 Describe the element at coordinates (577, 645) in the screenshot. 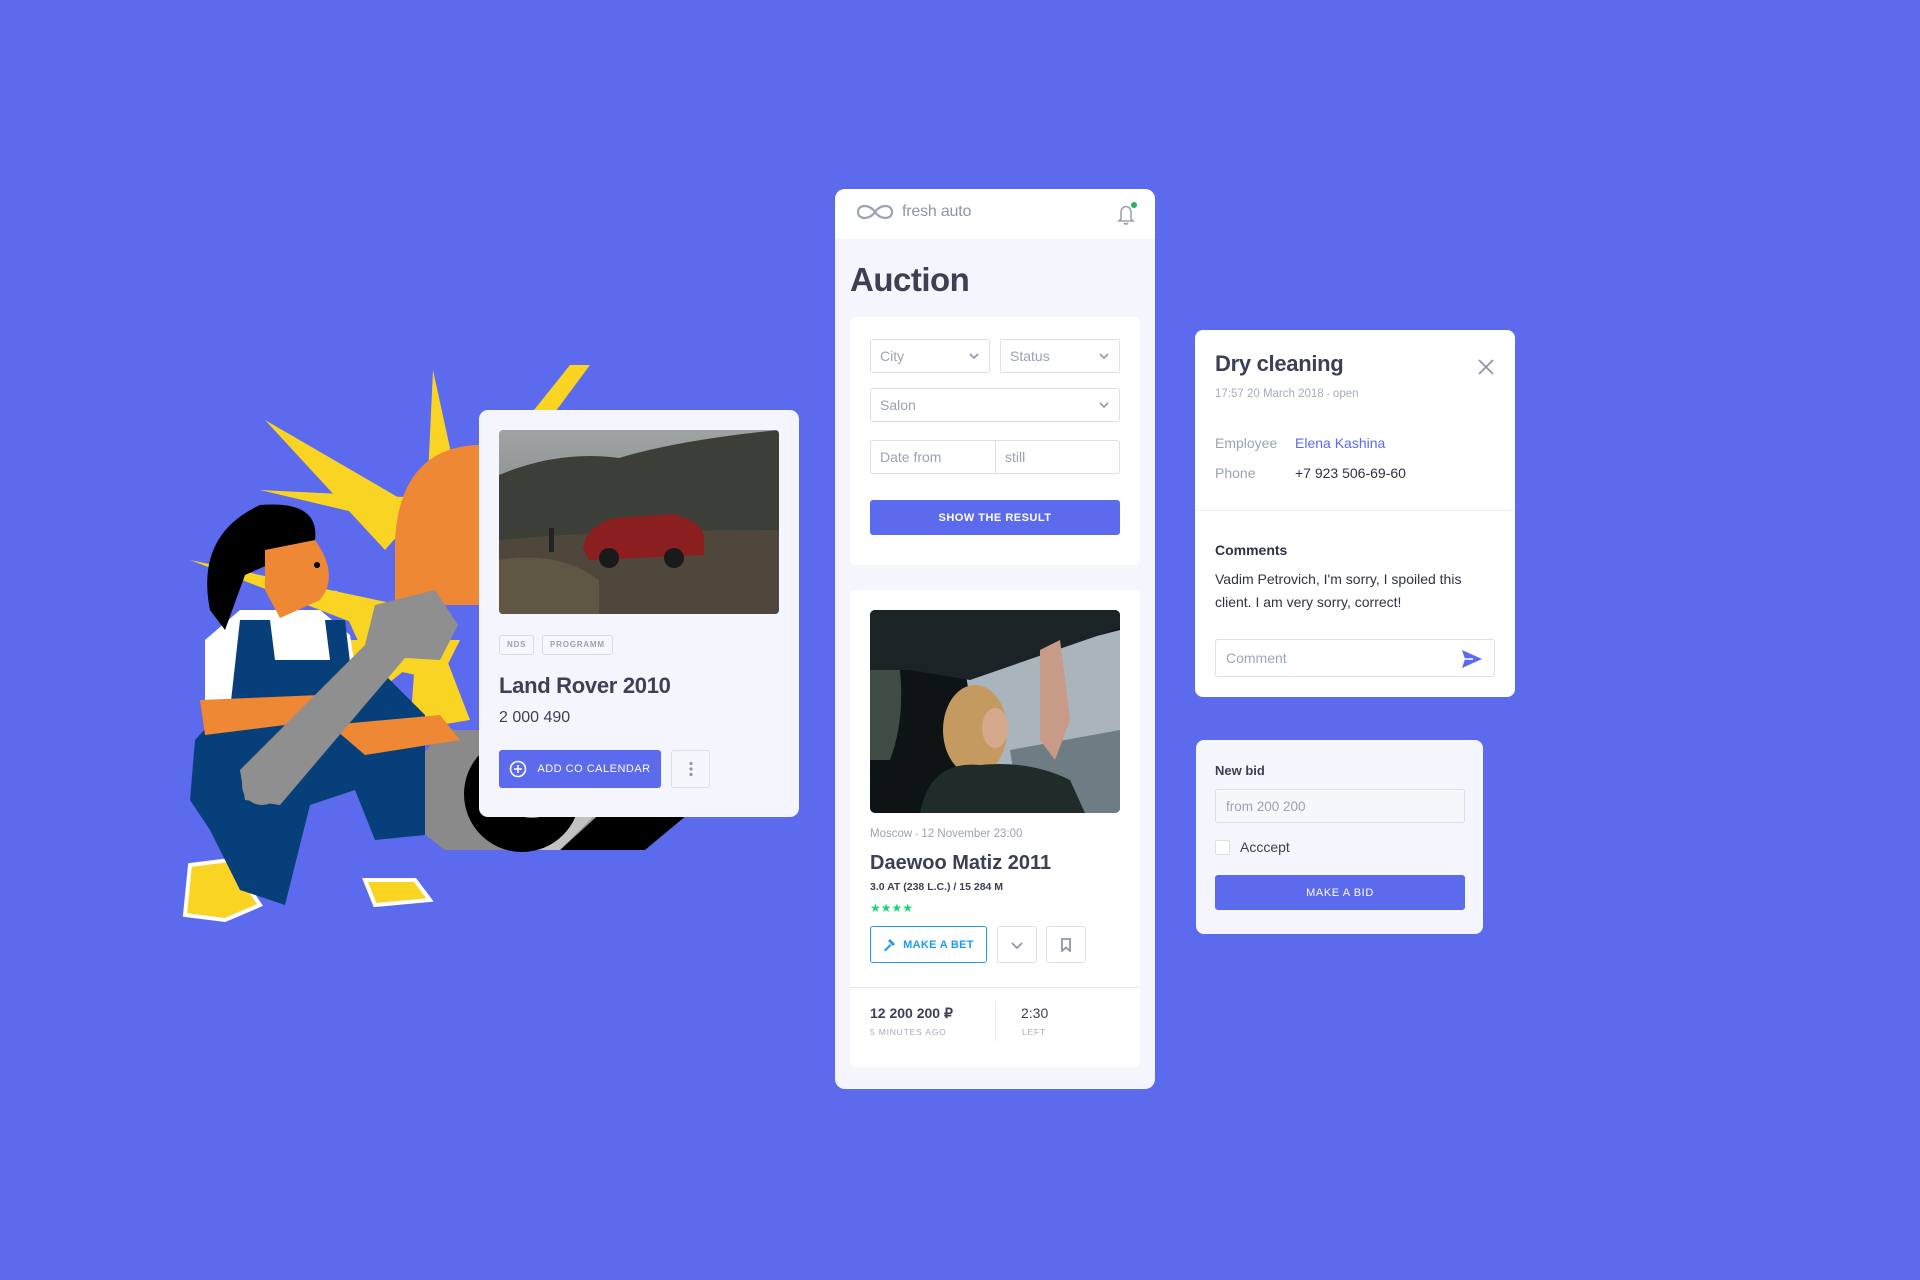

I see `tag-programm: PROGRAMM` at that location.